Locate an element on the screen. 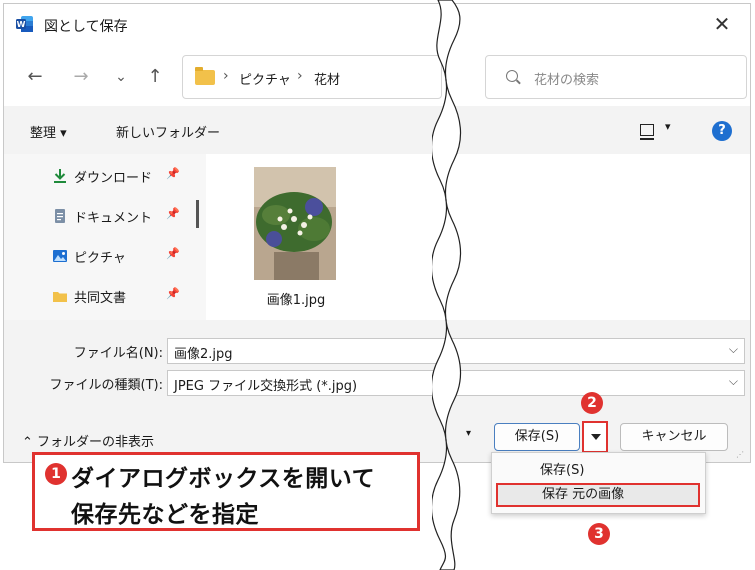 This screenshot has width=755, height=570. image-break-mark is located at coordinates (447, 285).